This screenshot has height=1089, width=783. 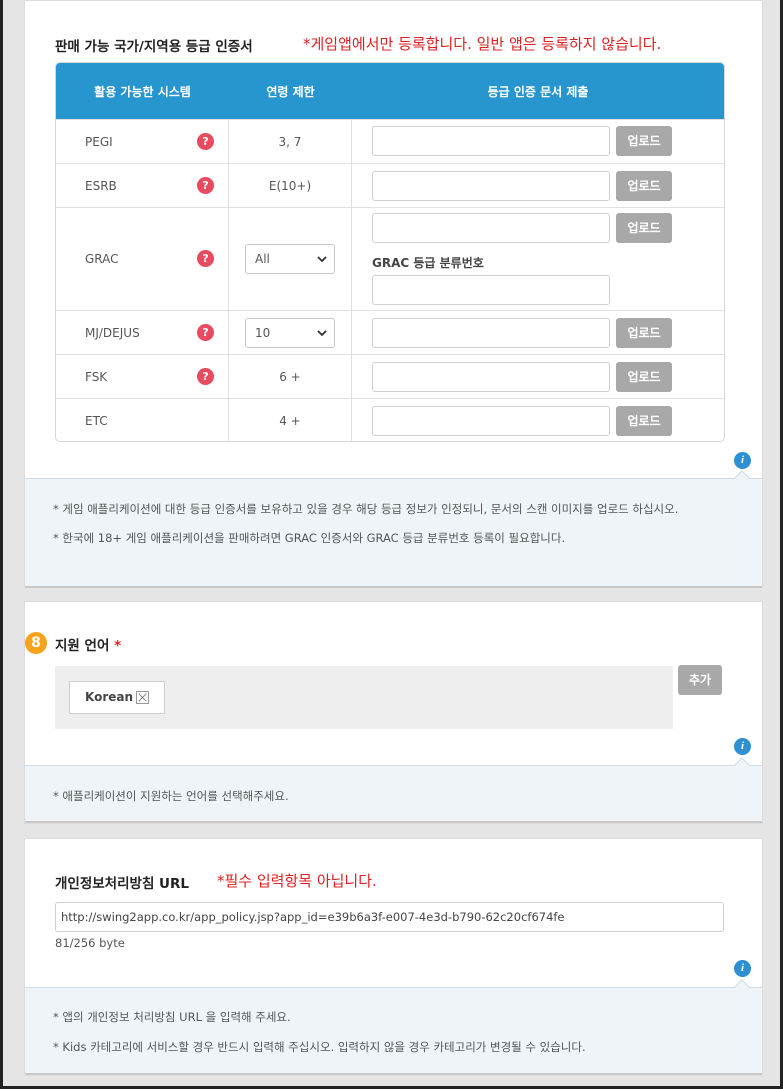 What do you see at coordinates (118, 646) in the screenshot?
I see `required-mark: *` at bounding box center [118, 646].